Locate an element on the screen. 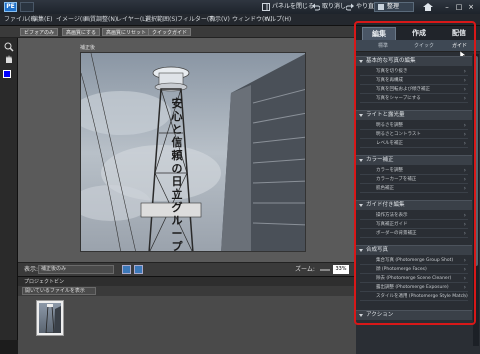  tower-sign: 安心と信頼の日立グループ is located at coordinates (177, 174).